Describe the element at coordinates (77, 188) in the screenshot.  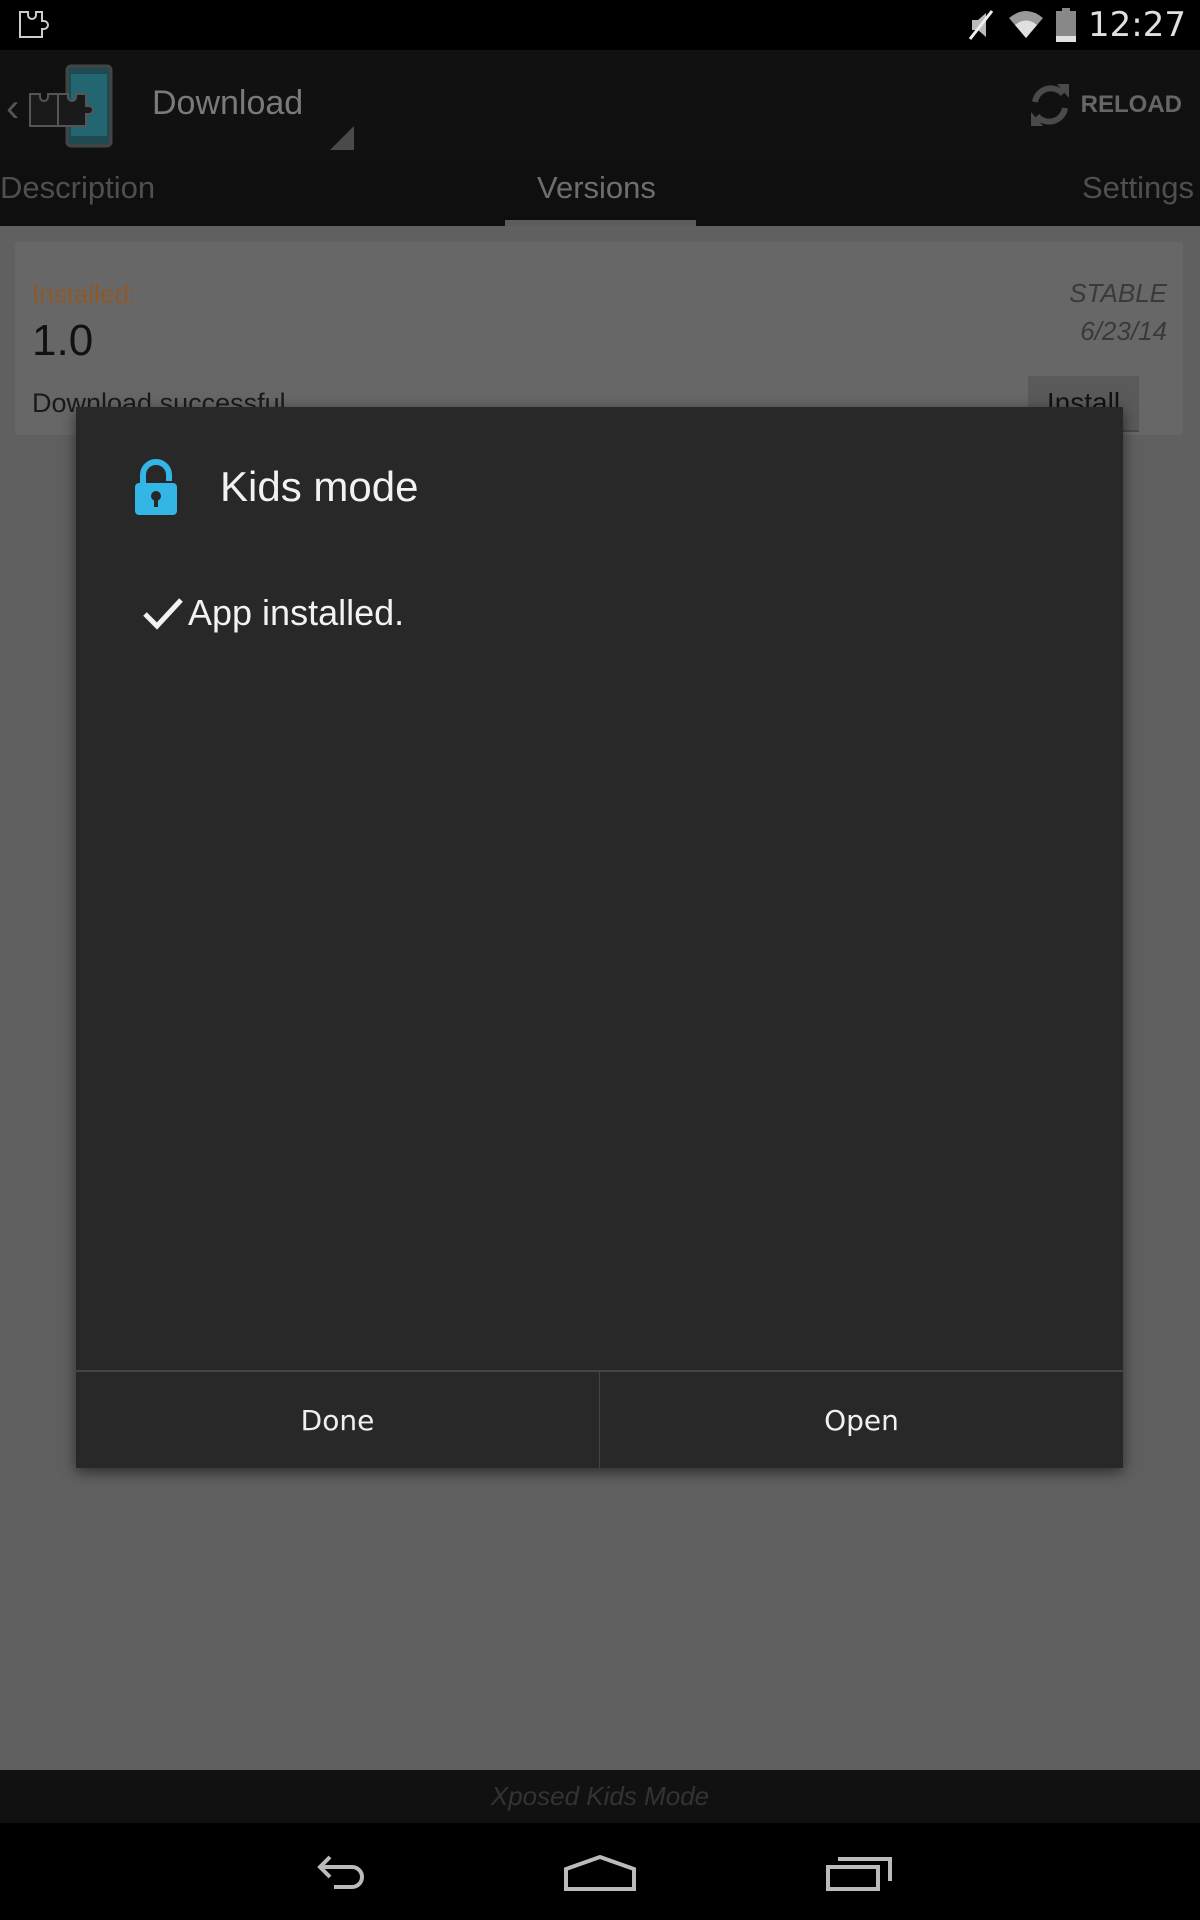
I see `tab-description: Description` at that location.